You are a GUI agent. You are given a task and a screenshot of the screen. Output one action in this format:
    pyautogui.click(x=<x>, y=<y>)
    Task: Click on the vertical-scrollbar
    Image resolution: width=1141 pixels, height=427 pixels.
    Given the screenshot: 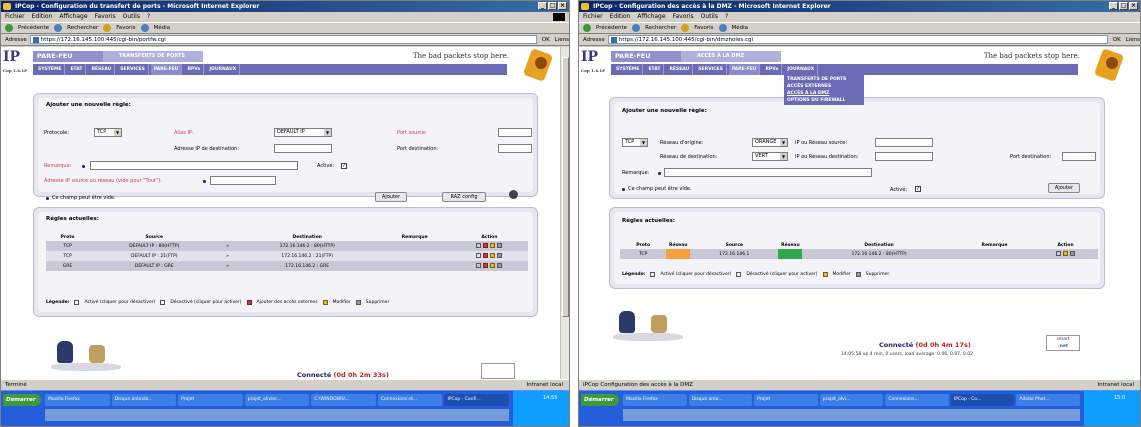 What is the action you would take?
    pyautogui.click(x=564, y=213)
    